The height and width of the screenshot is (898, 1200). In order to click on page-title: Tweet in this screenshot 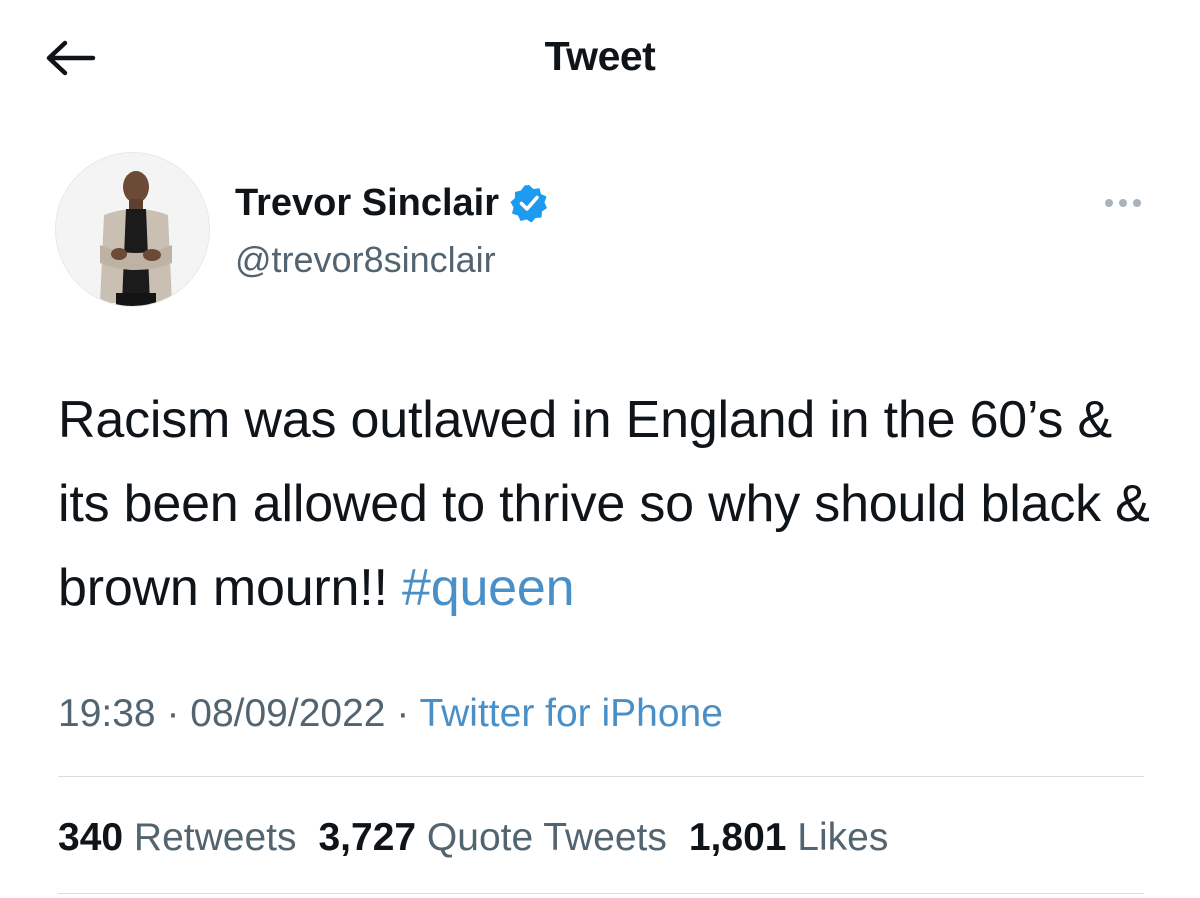, I will do `click(600, 56)`.